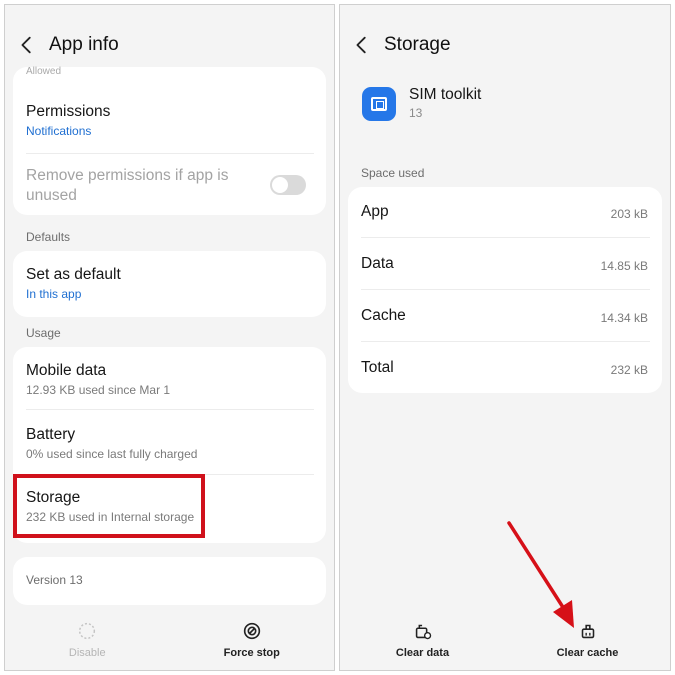  What do you see at coordinates (624, 318) in the screenshot?
I see `cache-size-value: 14.34 kB` at bounding box center [624, 318].